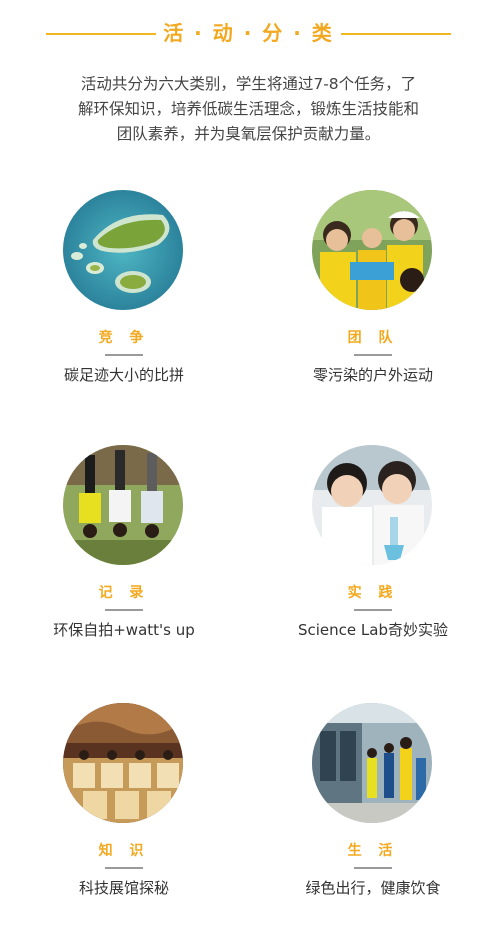  What do you see at coordinates (124, 593) in the screenshot?
I see `category-title: 记 录` at bounding box center [124, 593].